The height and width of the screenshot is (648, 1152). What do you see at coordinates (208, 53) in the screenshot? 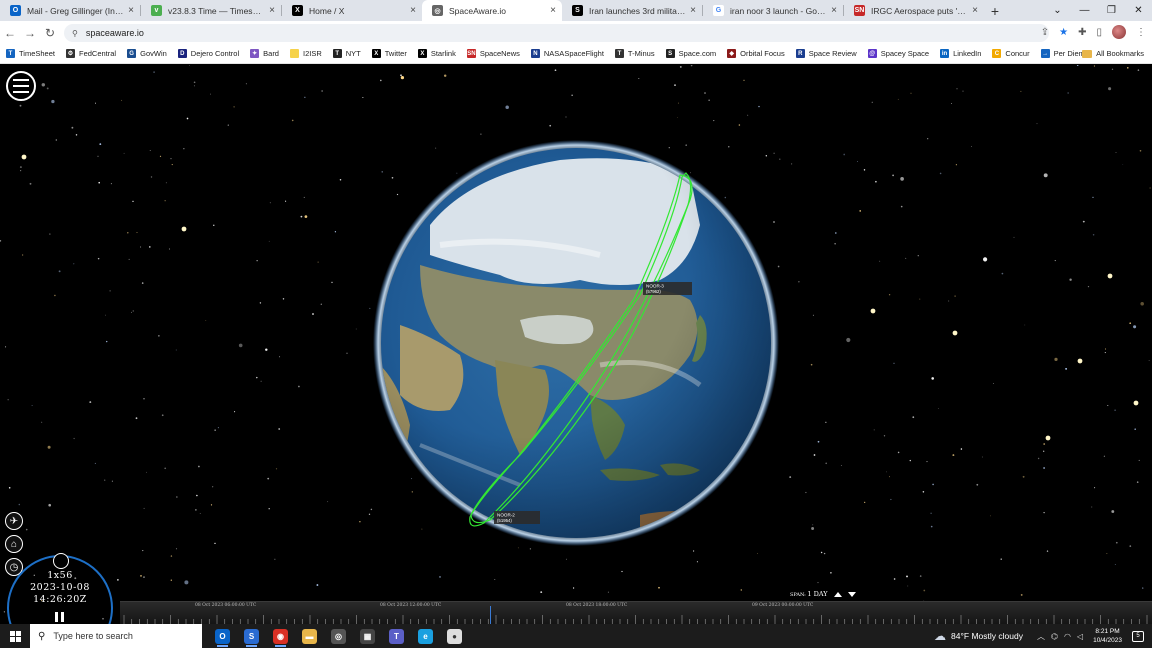
I see `bookmark-item: D Dejero Control` at bounding box center [208, 53].